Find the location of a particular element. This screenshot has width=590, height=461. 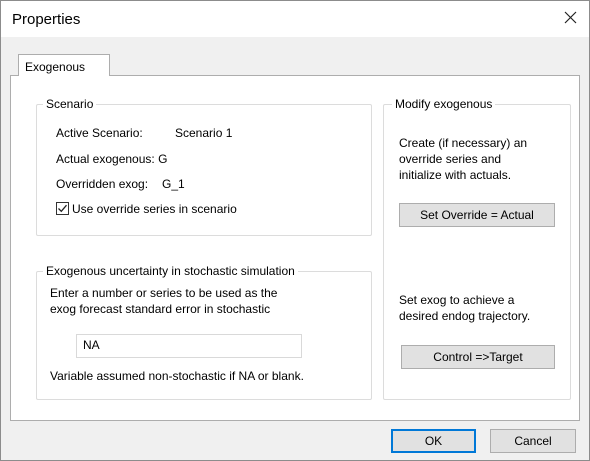

overridden-exog-value: G_1 is located at coordinates (173, 184).